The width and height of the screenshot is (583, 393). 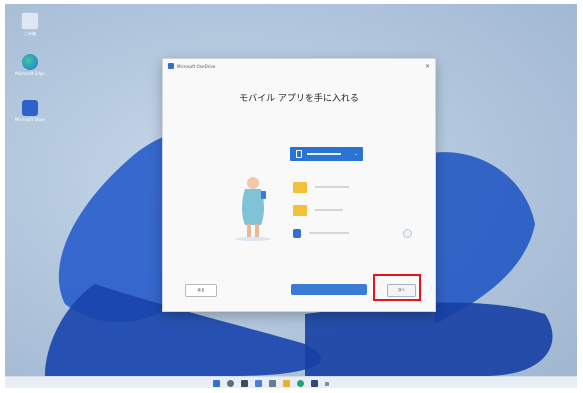 I want to click on app-icon, so click(x=327, y=384).